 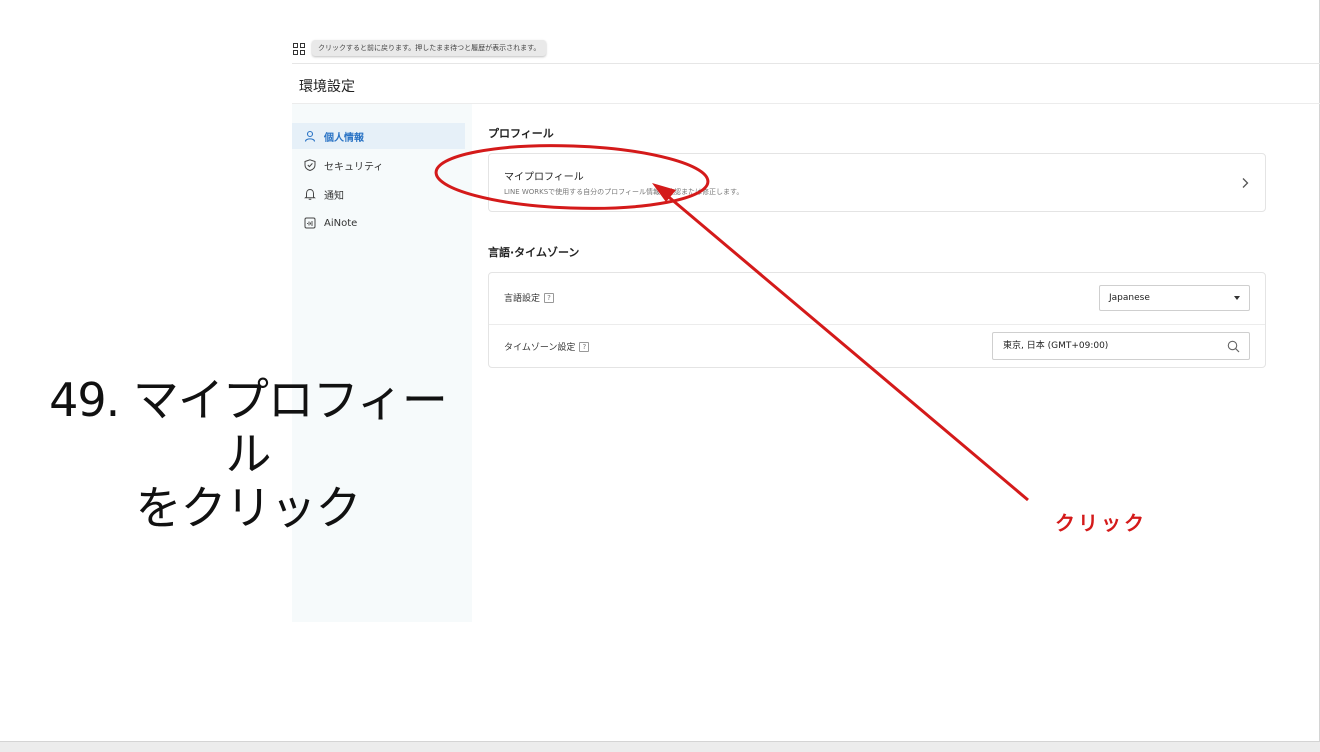 What do you see at coordinates (1245, 183) in the screenshot?
I see `chevron-right-icon` at bounding box center [1245, 183].